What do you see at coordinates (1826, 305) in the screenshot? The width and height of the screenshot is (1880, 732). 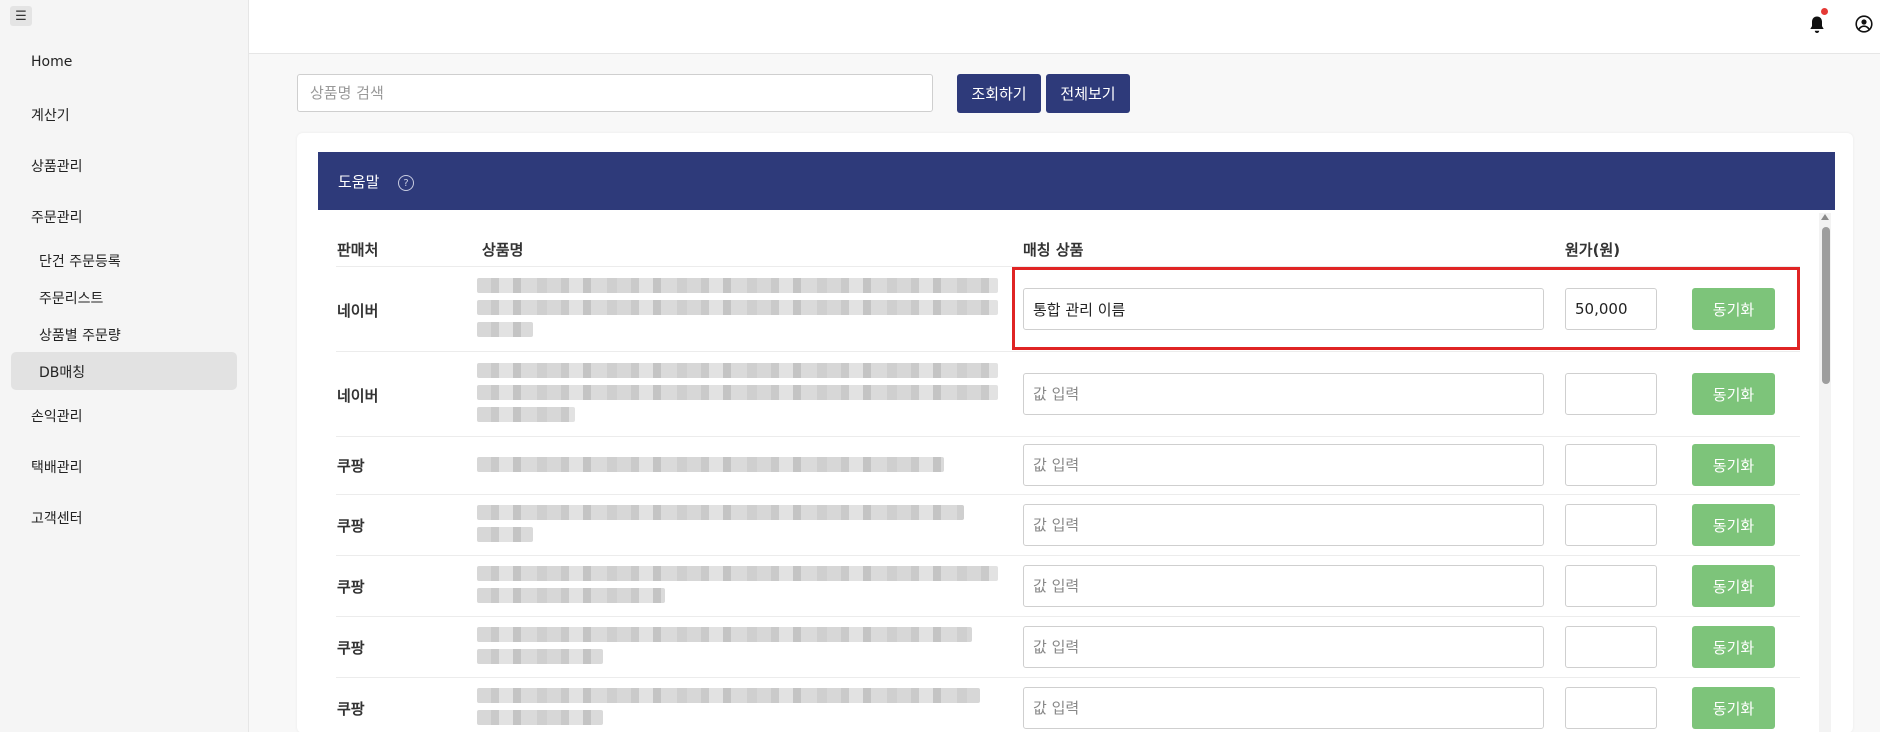 I see `scrollbar-thumb` at bounding box center [1826, 305].